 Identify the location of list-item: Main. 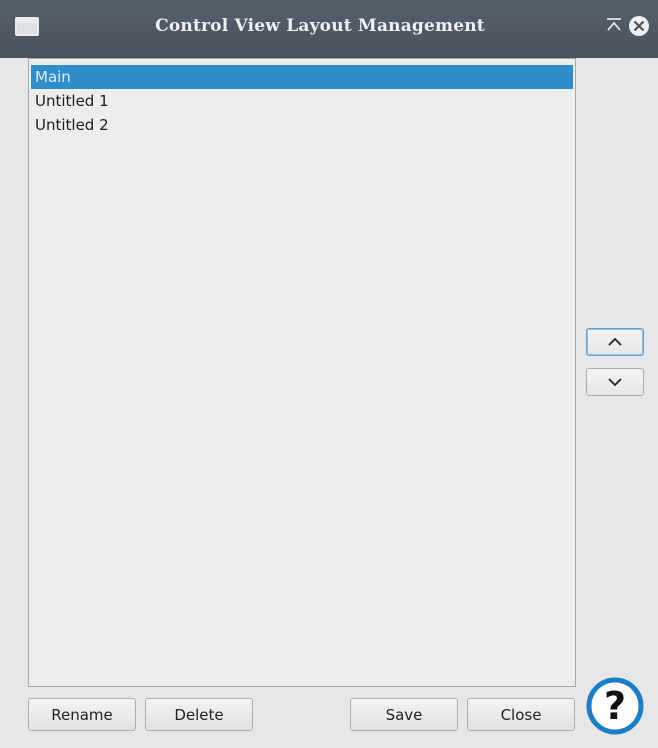
(302, 77).